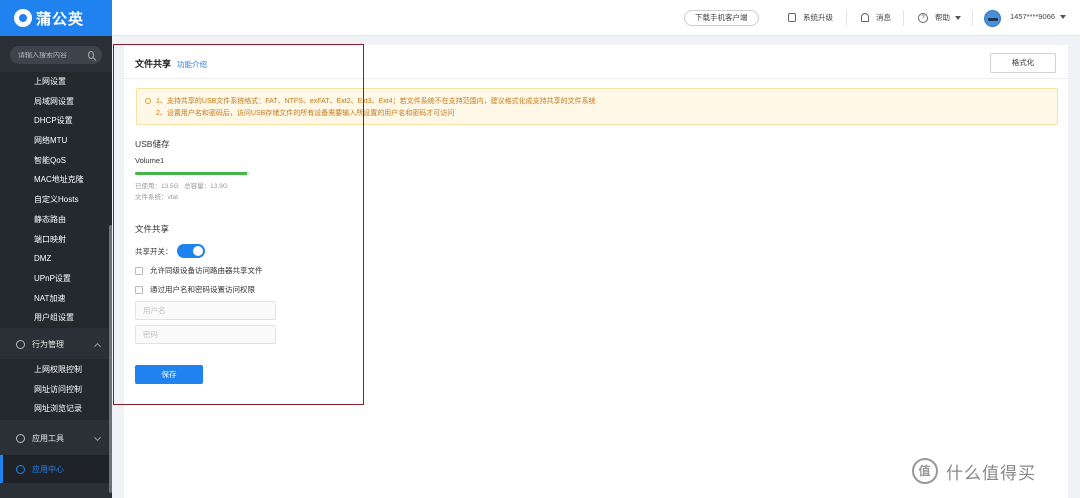 Image resolution: width=1080 pixels, height=498 pixels. Describe the element at coordinates (154, 251) in the screenshot. I see `share-switch-label: 共享开关：` at that location.